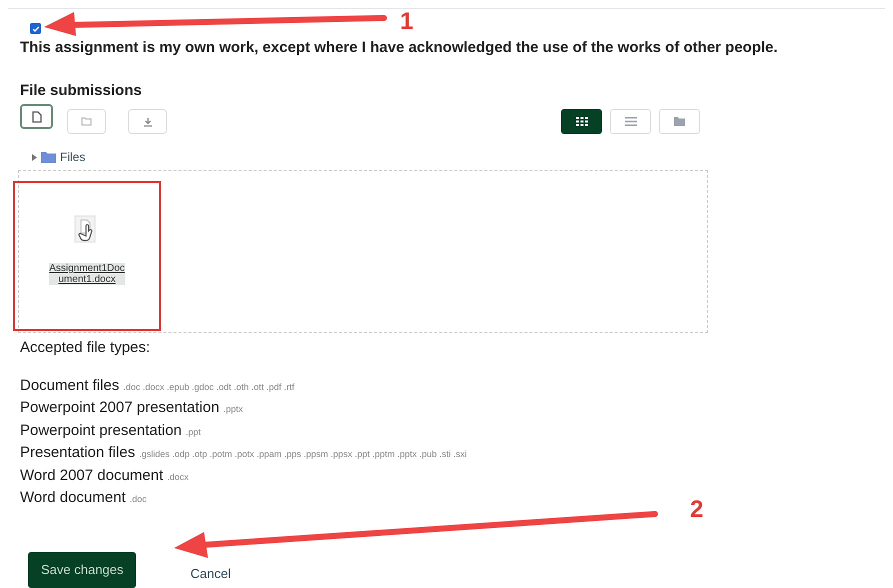 This screenshot has height=588, width=893. Describe the element at coordinates (138, 499) in the screenshot. I see `file-extensions: .doc` at that location.